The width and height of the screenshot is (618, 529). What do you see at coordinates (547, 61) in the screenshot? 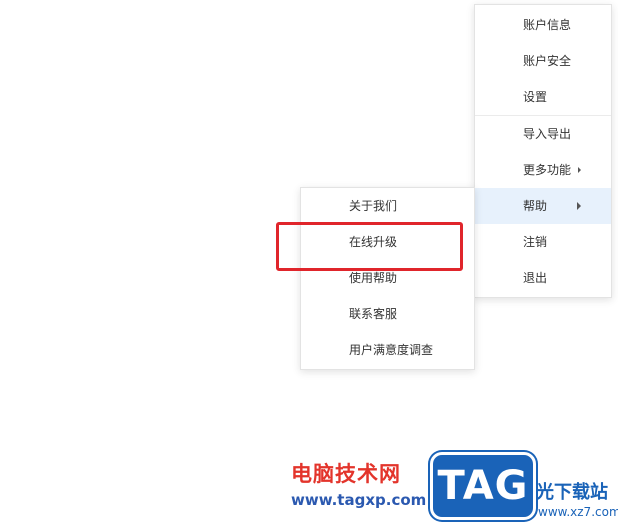
I see `menu-item-label: 账户安全` at bounding box center [547, 61].